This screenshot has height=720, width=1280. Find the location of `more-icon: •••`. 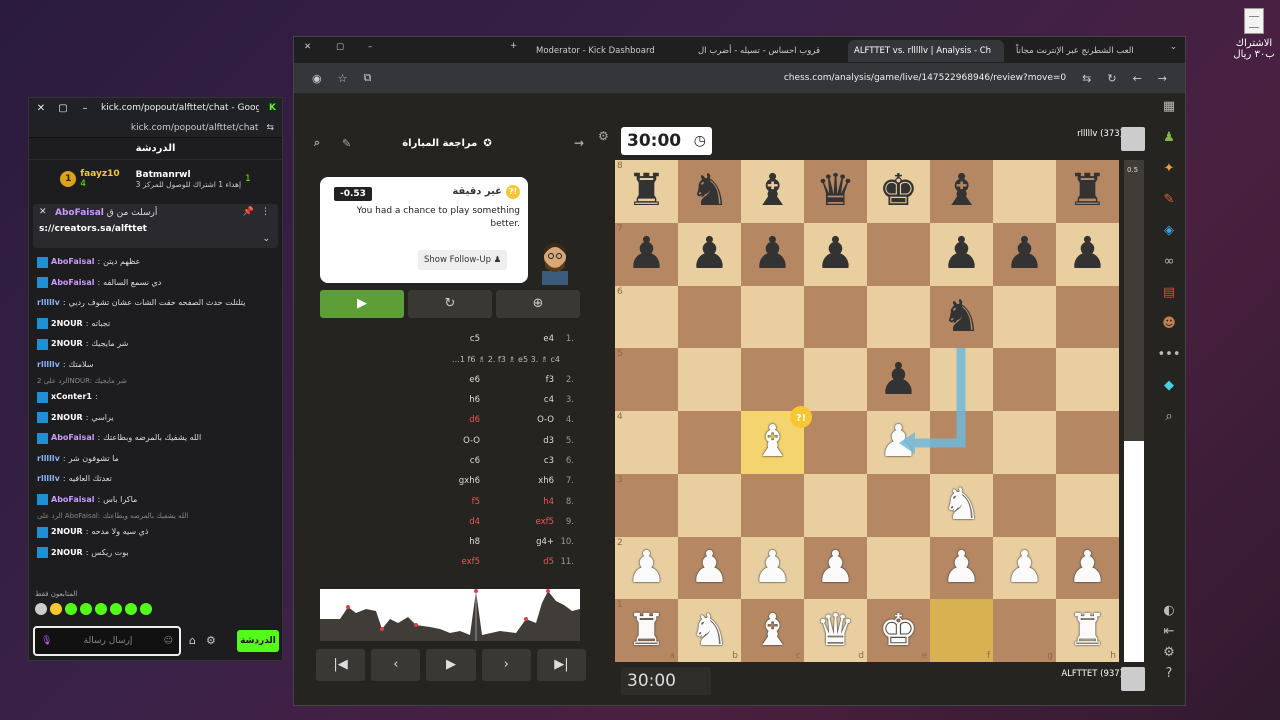

more-icon: ••• is located at coordinates (1169, 354).